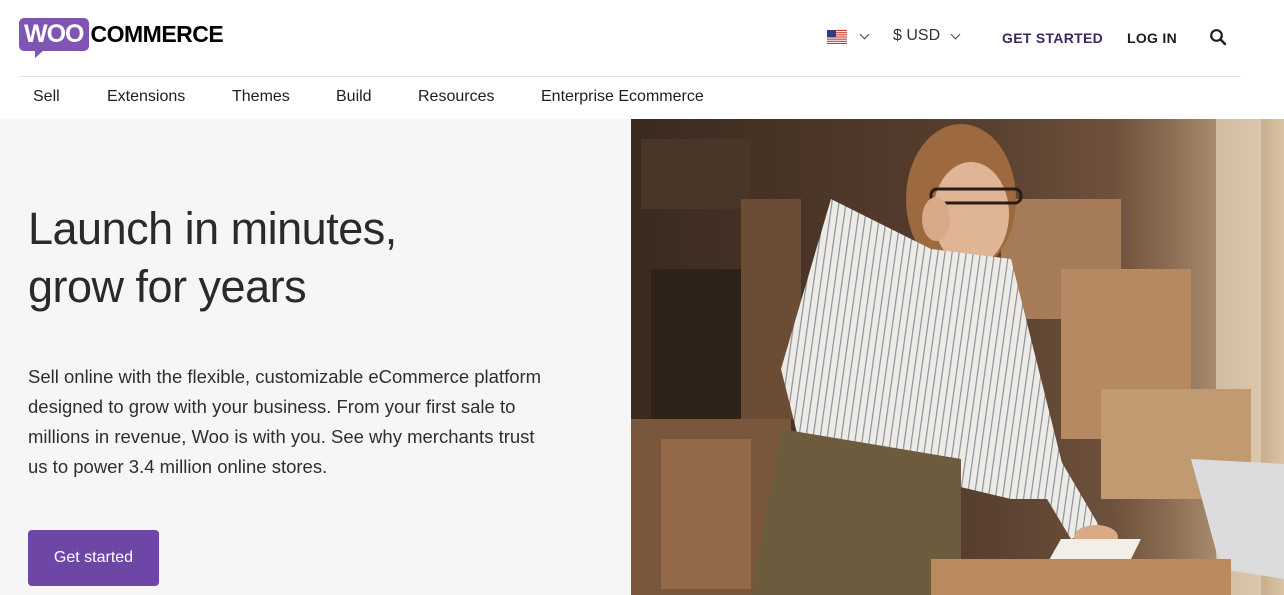  I want to click on hero-title-line-2: grow for years, so click(167, 286).